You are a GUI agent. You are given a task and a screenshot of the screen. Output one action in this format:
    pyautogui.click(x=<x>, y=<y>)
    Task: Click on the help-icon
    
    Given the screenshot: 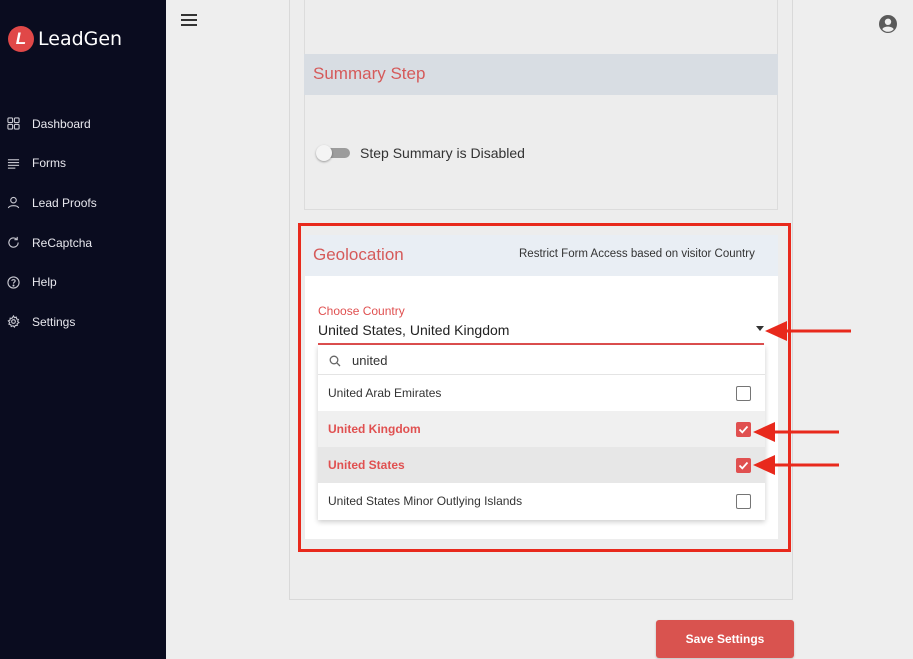 What is the action you would take?
    pyautogui.click(x=13, y=282)
    